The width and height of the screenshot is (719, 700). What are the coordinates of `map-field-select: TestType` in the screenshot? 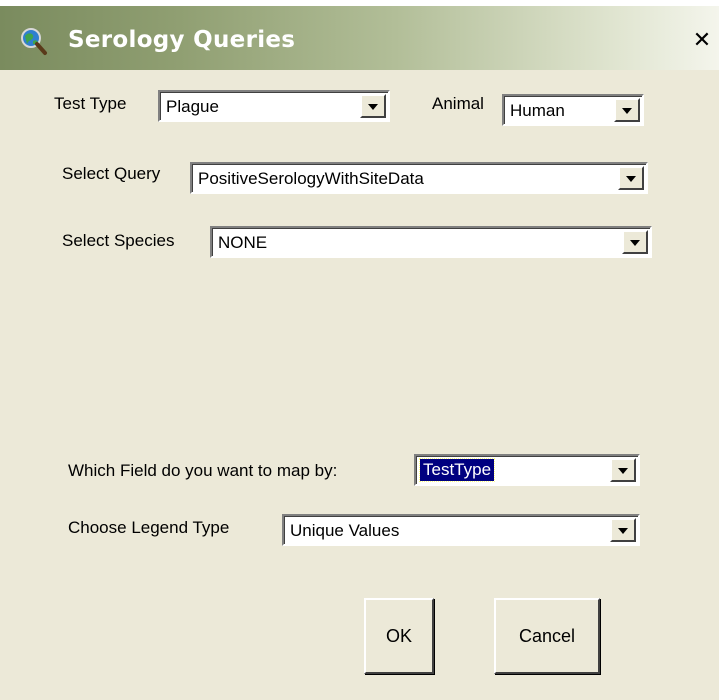 It's located at (527, 470).